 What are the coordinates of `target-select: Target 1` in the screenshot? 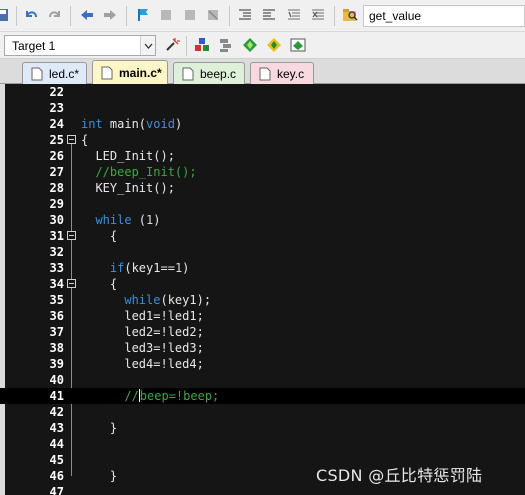 It's located at (80, 45).